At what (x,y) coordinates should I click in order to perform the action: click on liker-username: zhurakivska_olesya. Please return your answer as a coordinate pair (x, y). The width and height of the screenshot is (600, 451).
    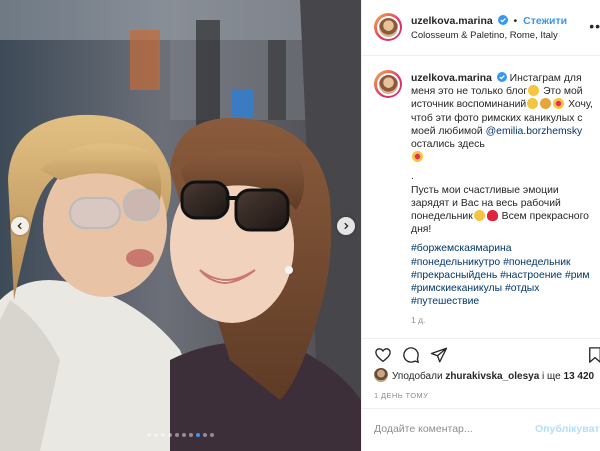
    Looking at the image, I should click on (492, 376).